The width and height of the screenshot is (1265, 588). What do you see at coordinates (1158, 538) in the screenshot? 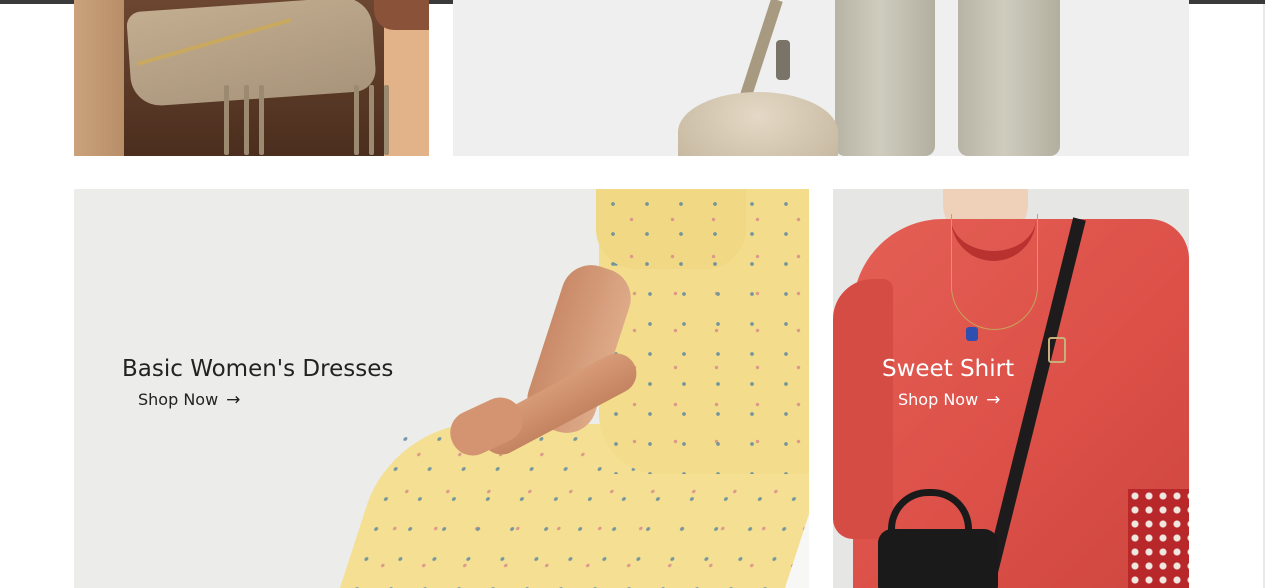
I see `printed-cuff-graphic` at bounding box center [1158, 538].